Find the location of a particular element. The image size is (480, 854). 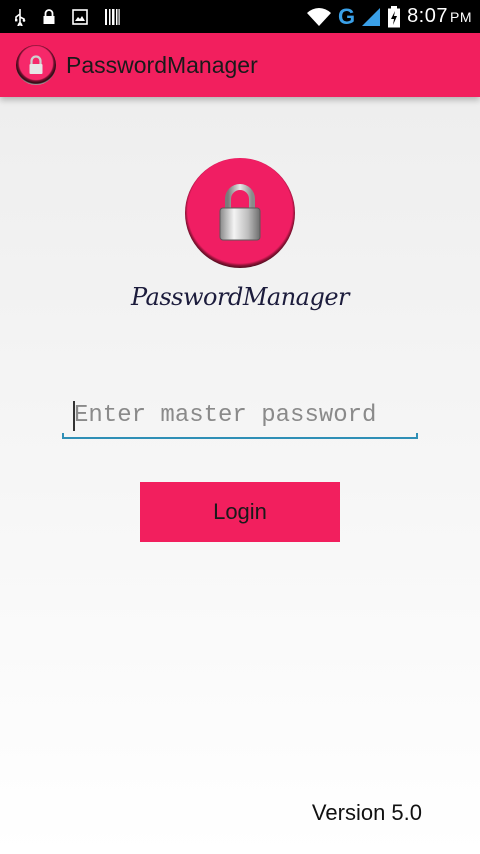

status-right-icons: G 8:07 PM is located at coordinates (389, 16).